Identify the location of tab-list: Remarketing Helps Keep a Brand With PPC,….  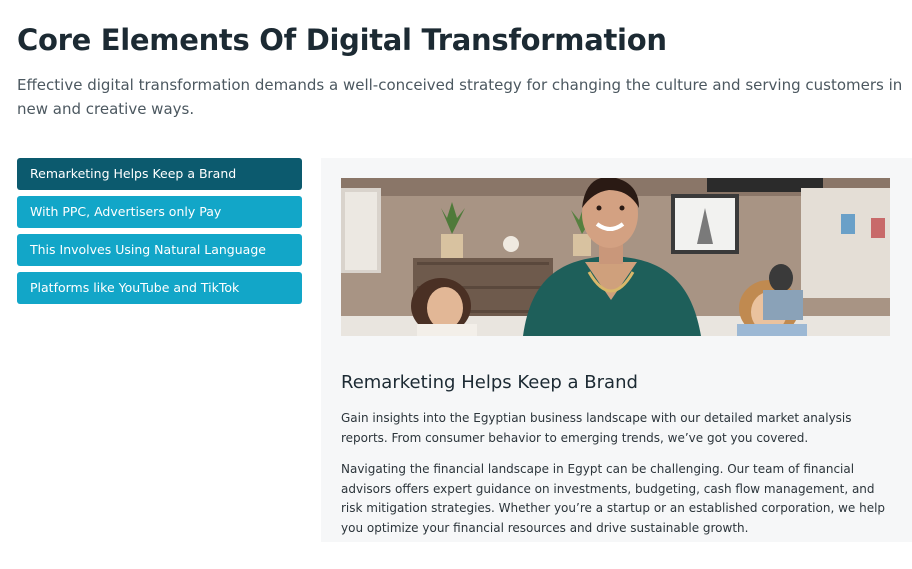
(159, 234).